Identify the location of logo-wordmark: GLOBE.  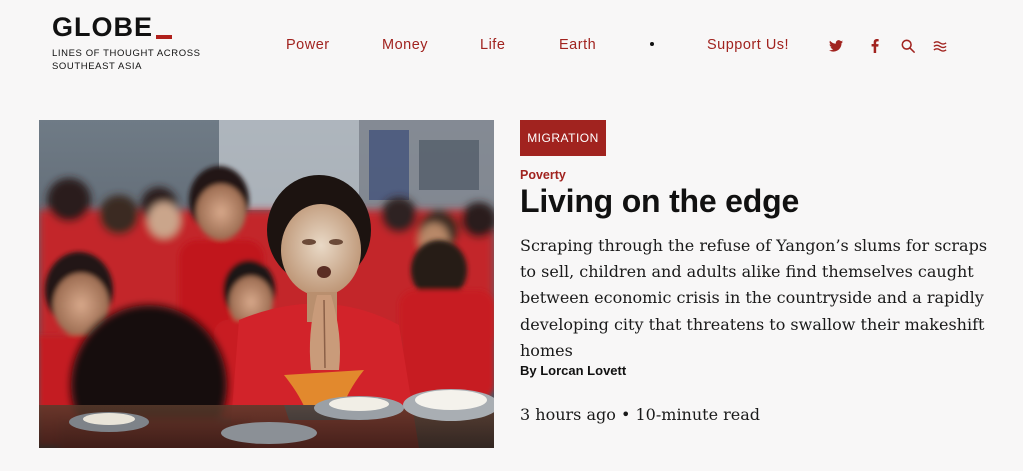
(159, 27).